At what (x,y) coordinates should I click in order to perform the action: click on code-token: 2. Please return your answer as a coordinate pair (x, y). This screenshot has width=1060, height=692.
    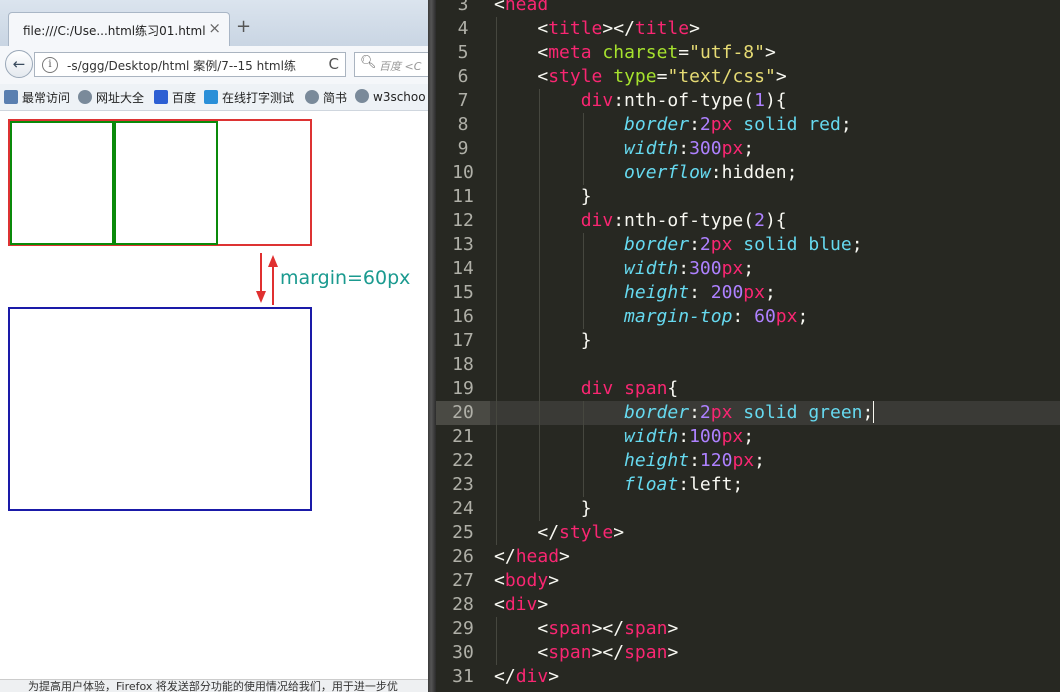
    Looking at the image, I should click on (705, 124).